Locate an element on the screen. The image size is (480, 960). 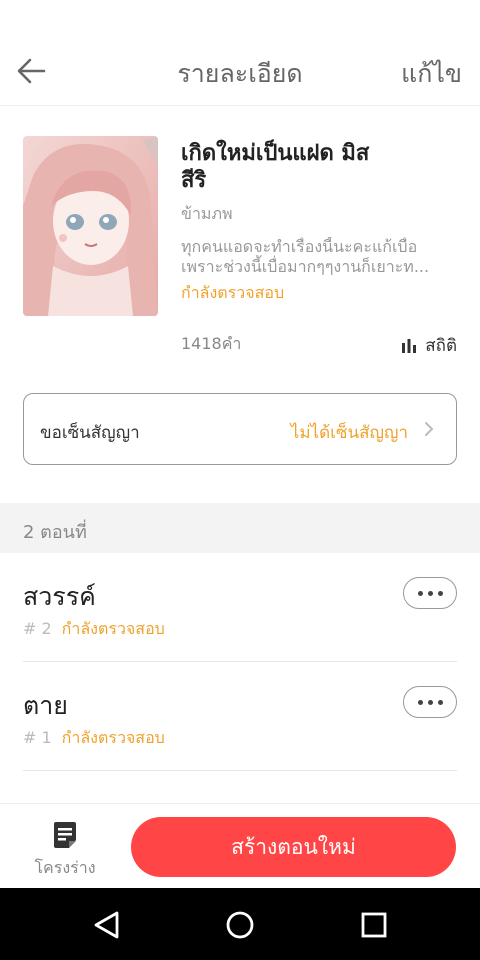
word-count: 1418คำ is located at coordinates (211, 343).